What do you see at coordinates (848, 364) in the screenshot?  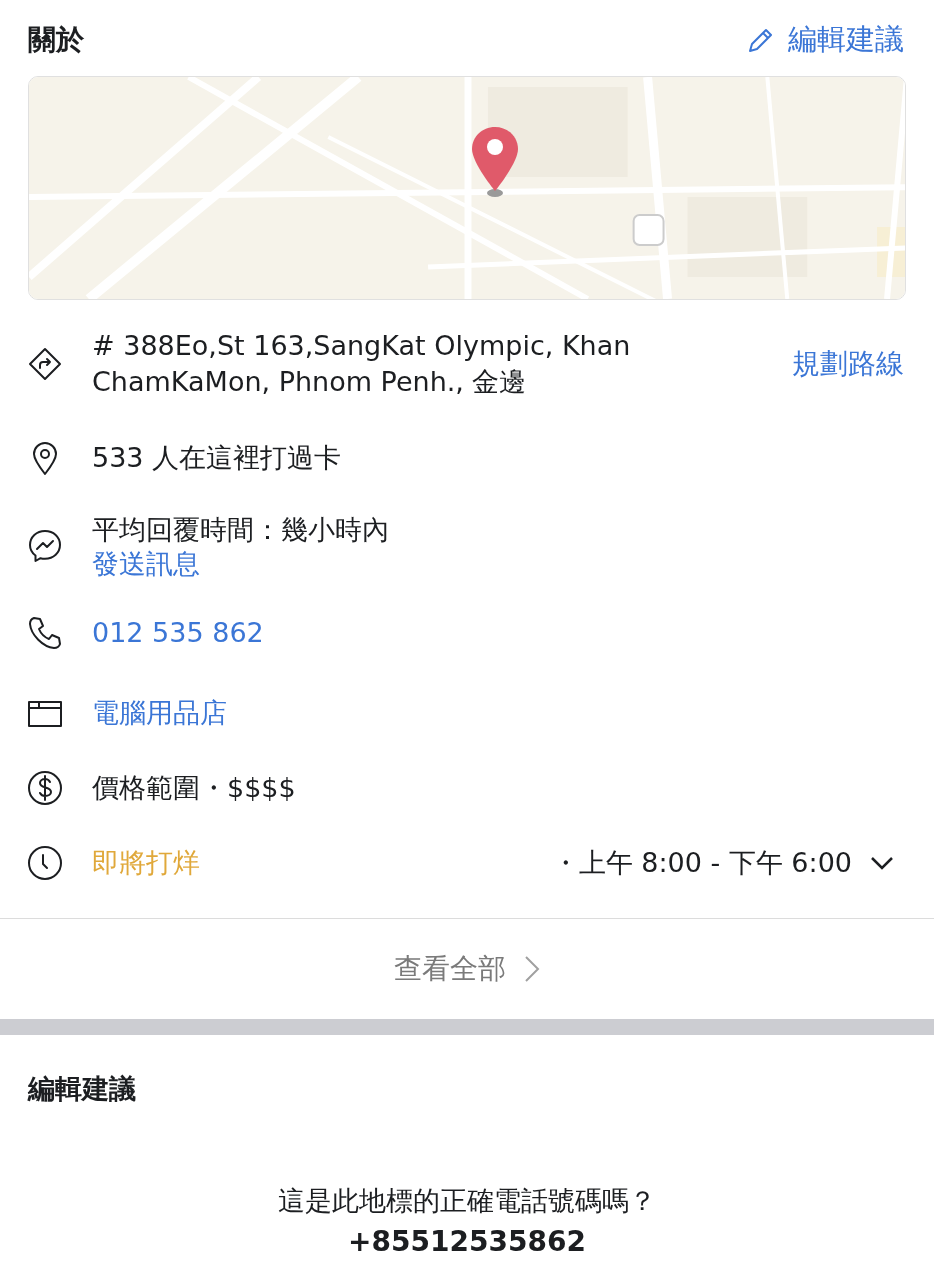 I see `directions-link: 規劃路線` at bounding box center [848, 364].